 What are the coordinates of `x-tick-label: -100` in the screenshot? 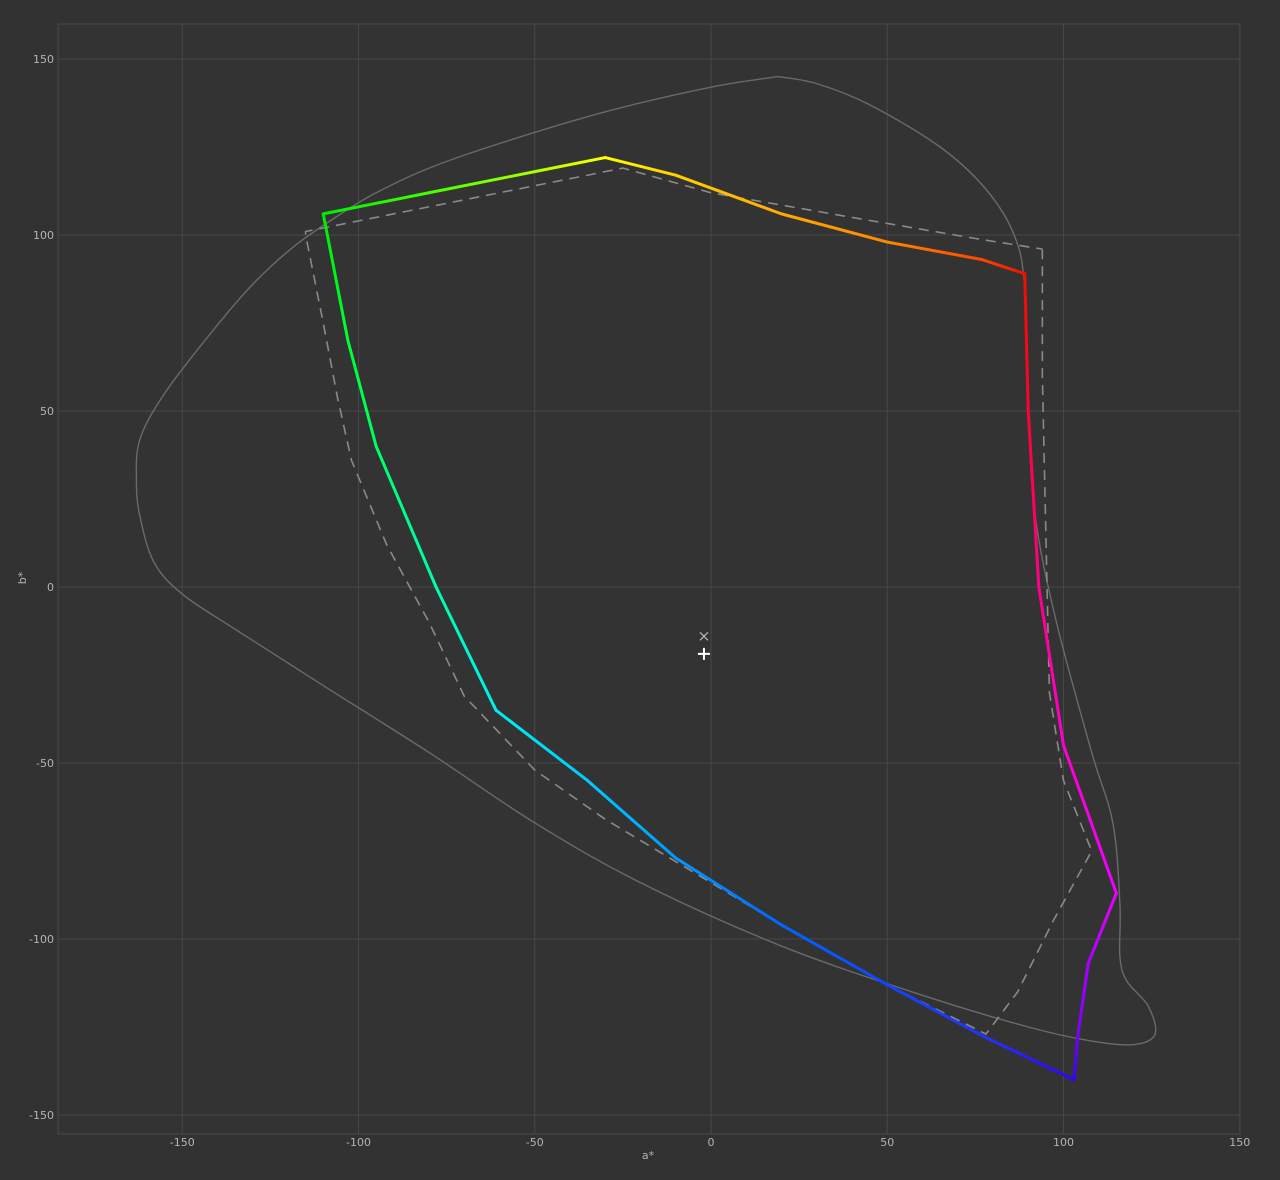 It's located at (358, 1142).